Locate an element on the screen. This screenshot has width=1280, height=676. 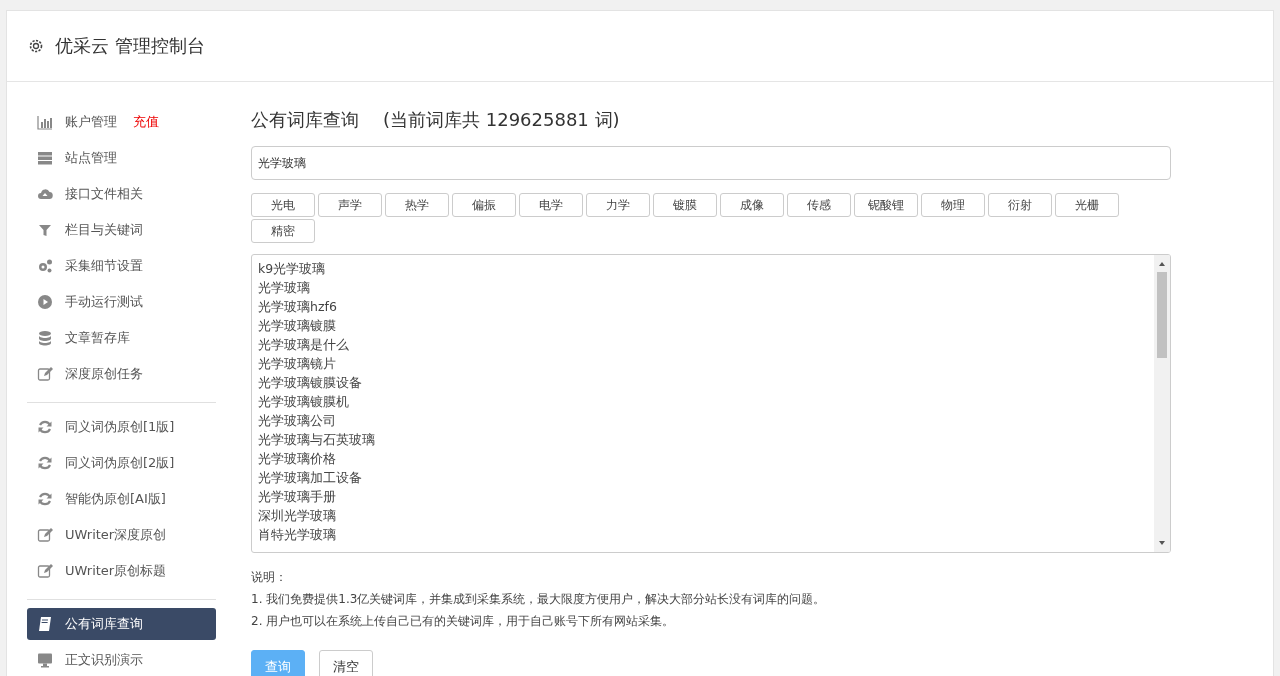
sidebar-item-label: 文章暂存库 is located at coordinates (97, 338).